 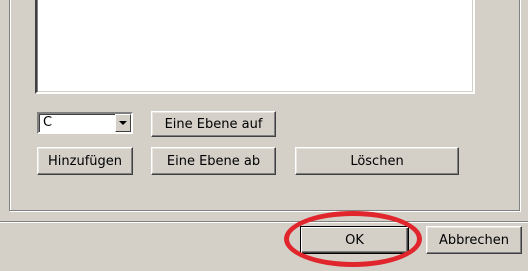 What do you see at coordinates (85, 123) in the screenshot?
I see `layer-combobox: C` at bounding box center [85, 123].